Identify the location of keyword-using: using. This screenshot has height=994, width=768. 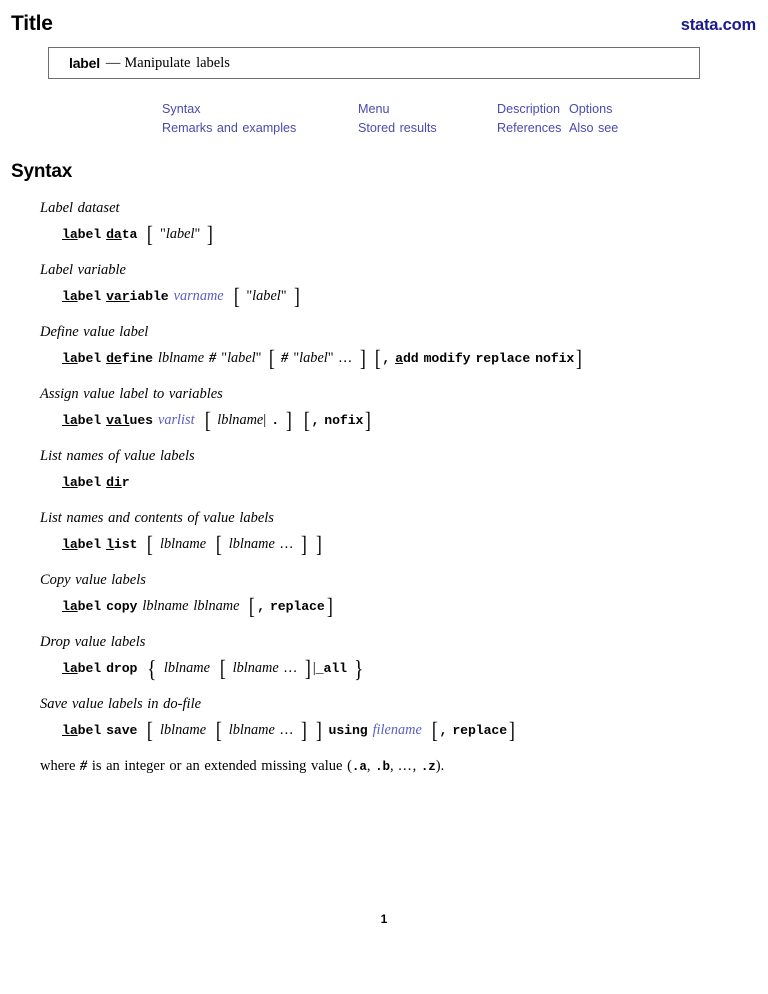
(348, 730).